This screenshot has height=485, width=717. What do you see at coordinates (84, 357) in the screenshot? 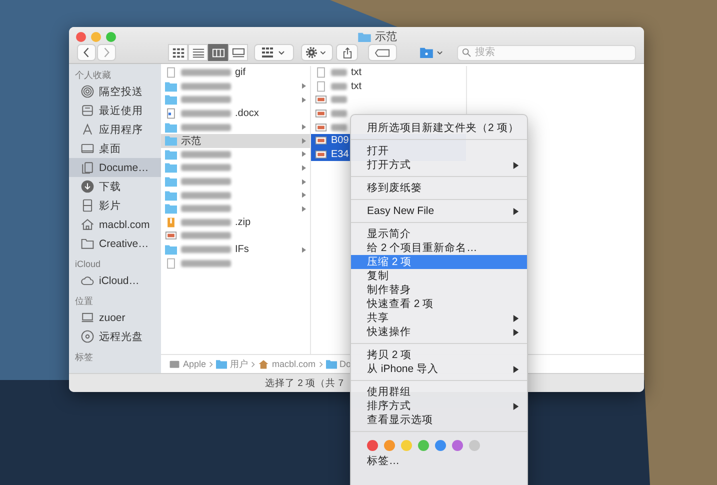
I see `sidebar-section-title: 标签` at bounding box center [84, 357].